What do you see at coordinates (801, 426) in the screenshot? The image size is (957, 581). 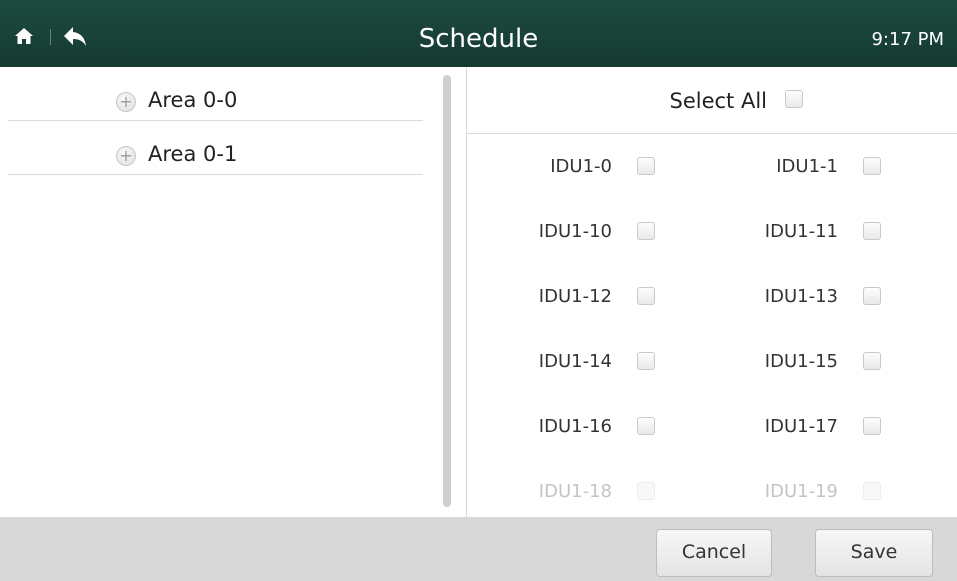 I see `unit-label: IDU1-17` at bounding box center [801, 426].